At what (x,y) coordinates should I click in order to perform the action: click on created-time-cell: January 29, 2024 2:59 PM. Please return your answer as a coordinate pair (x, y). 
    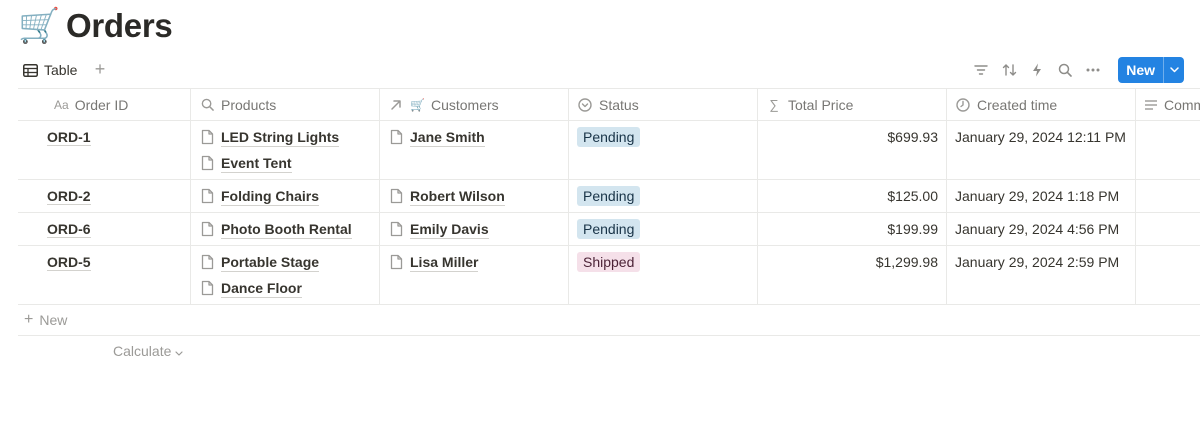
    Looking at the image, I should click on (1041, 275).